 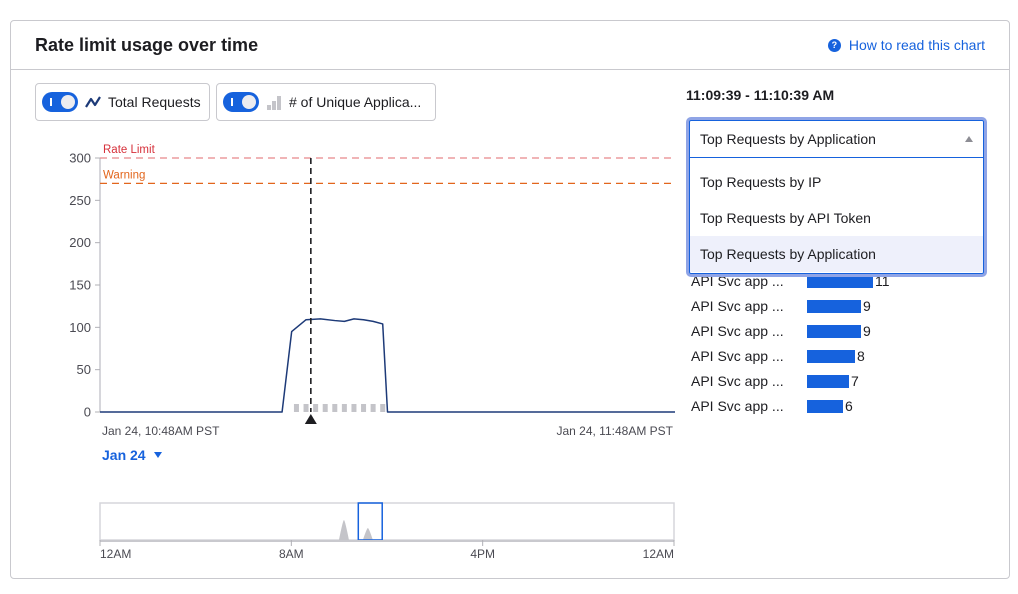 I want to click on y-tick-label: 150, so click(x=80, y=285).